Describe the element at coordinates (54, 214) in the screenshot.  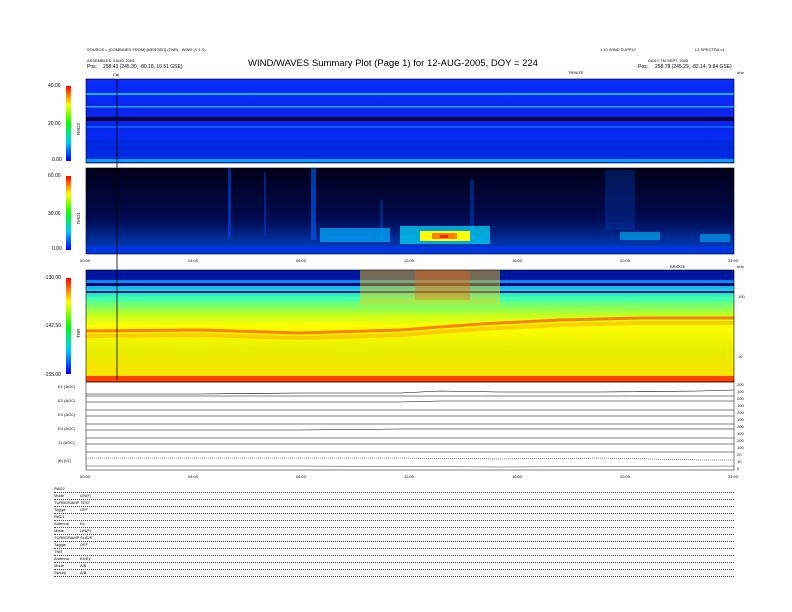
I see `rad1-tick-mid: 30.00` at that location.